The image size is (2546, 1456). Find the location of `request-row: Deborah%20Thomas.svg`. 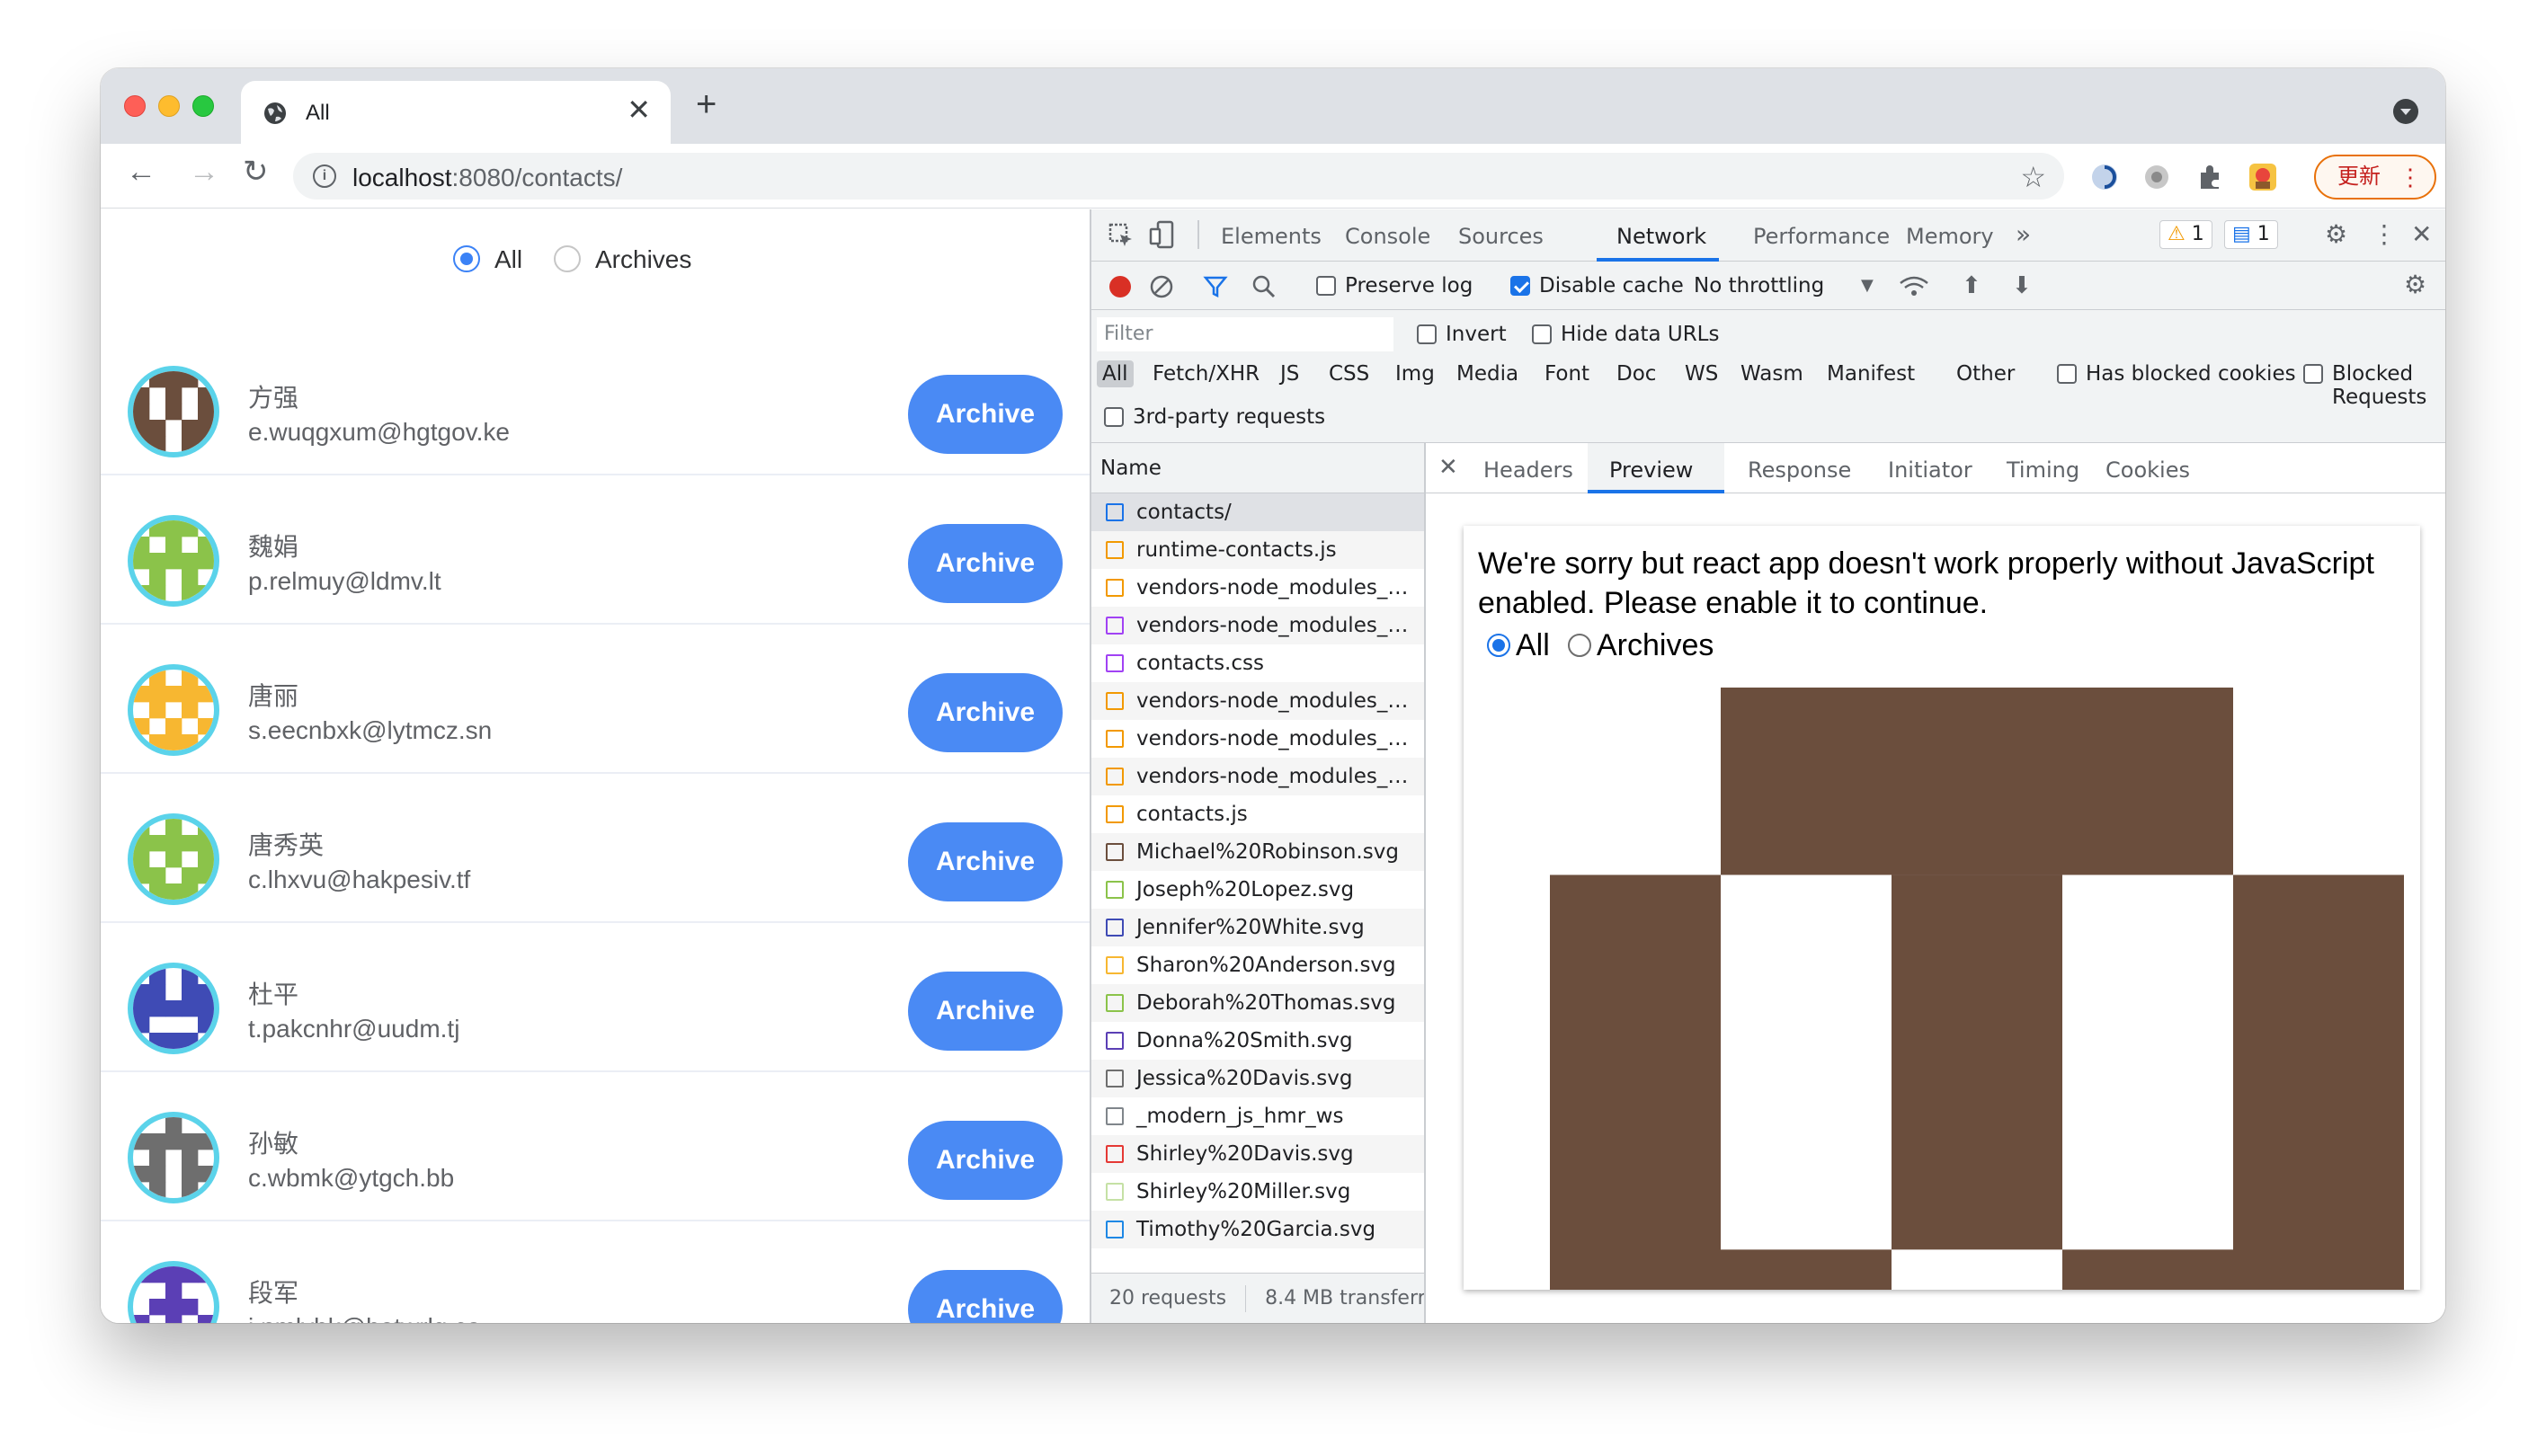

request-row: Deborah%20Thomas.svg is located at coordinates (1257, 1003).